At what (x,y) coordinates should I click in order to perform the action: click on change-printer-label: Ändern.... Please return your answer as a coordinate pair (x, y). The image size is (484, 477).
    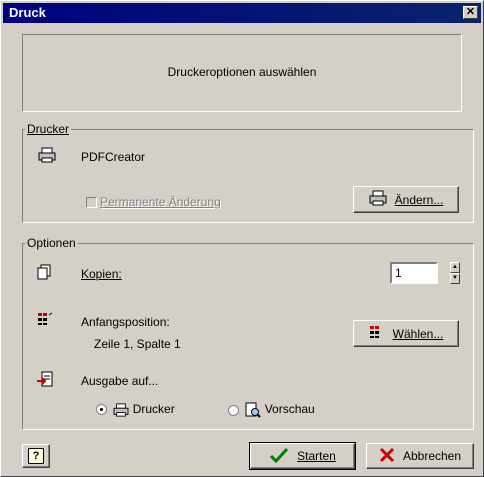
    Looking at the image, I should click on (419, 199).